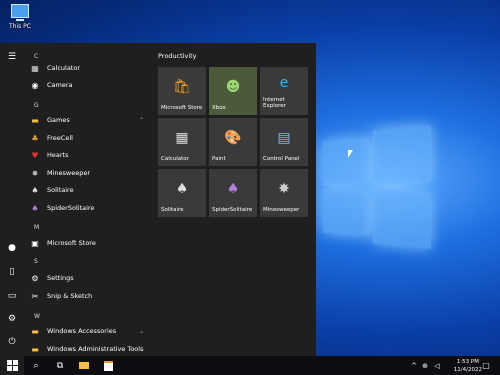 This screenshot has height=375, width=500. What do you see at coordinates (90, 138) in the screenshot?
I see `app-item-freecell: ♣ FreeCell` at bounding box center [90, 138].